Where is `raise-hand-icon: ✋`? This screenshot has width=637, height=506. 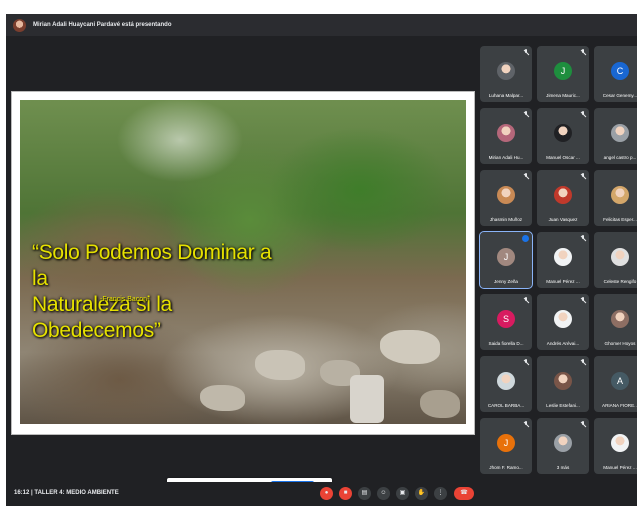
raise-hand-icon: ✋ is located at coordinates (421, 493).